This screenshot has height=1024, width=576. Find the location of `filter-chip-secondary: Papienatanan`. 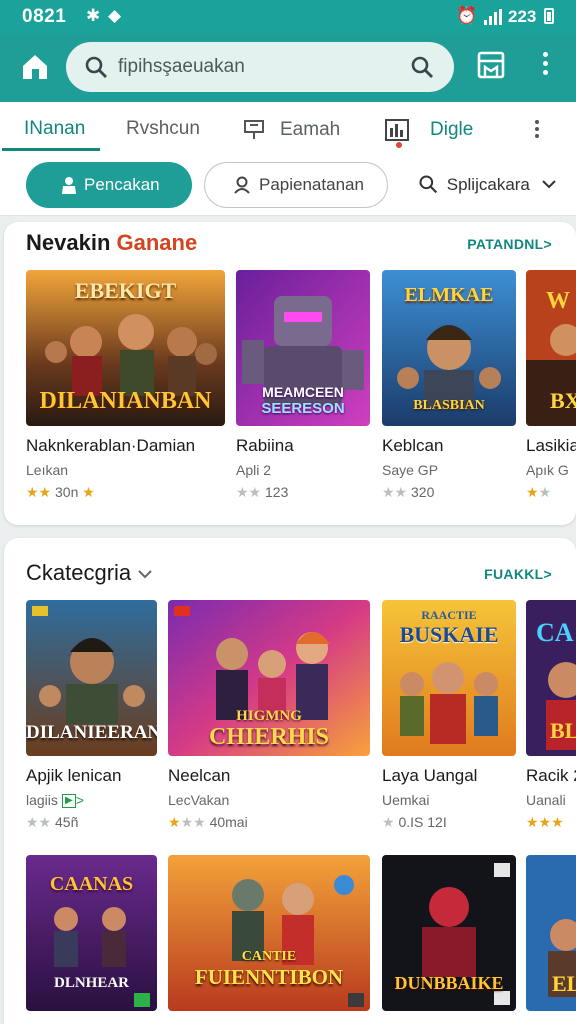

filter-chip-secondary: Papienatanan is located at coordinates (296, 185).